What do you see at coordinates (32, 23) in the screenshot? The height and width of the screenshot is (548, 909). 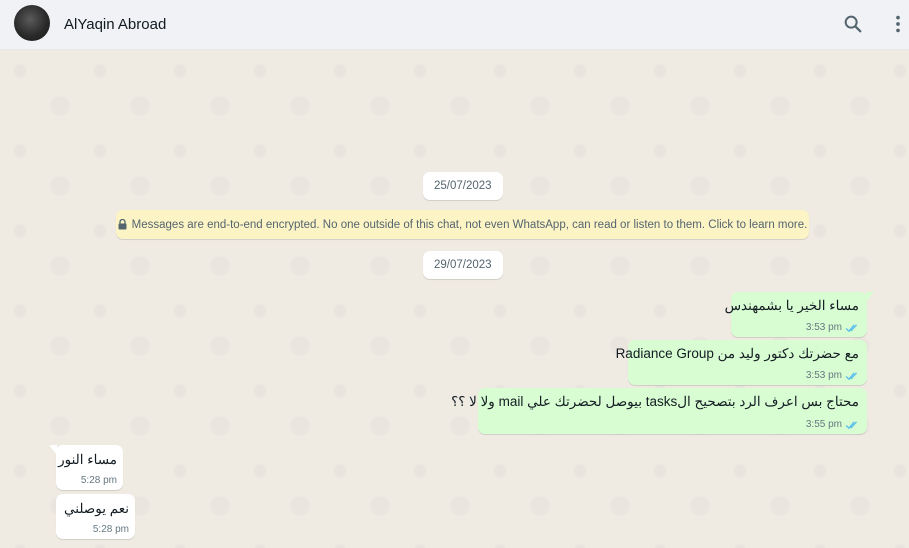 I see `contact-avatar` at bounding box center [32, 23].